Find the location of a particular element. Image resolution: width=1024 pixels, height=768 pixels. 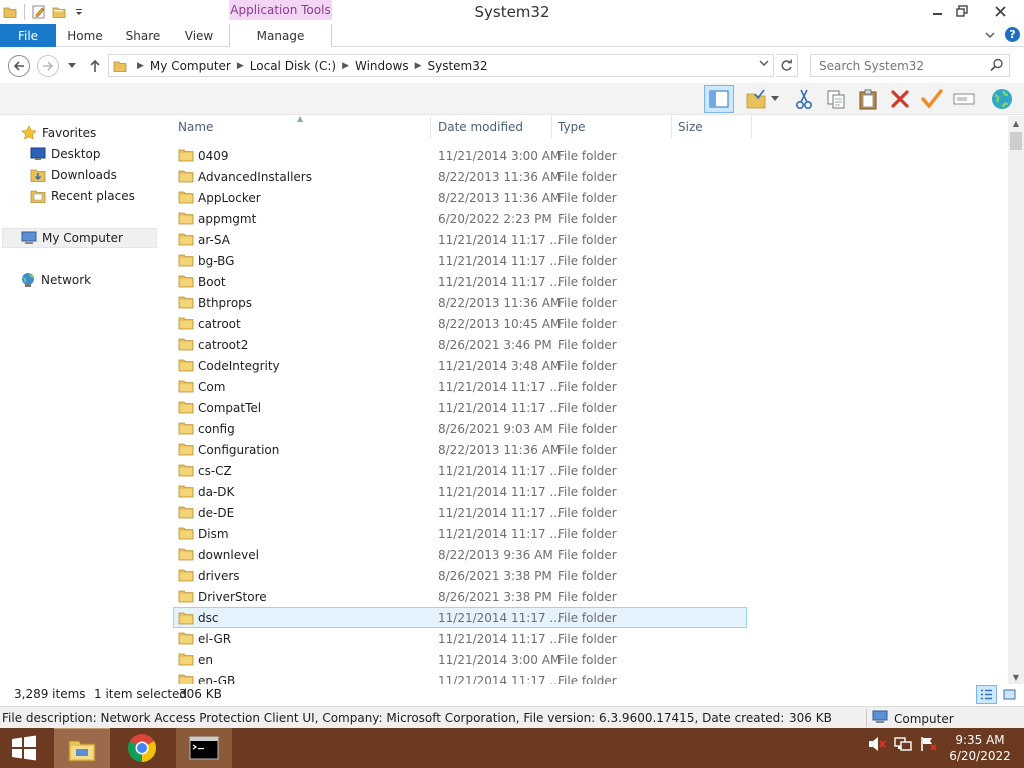

recent-locations-chevron-down-icon is located at coordinates (72, 66).